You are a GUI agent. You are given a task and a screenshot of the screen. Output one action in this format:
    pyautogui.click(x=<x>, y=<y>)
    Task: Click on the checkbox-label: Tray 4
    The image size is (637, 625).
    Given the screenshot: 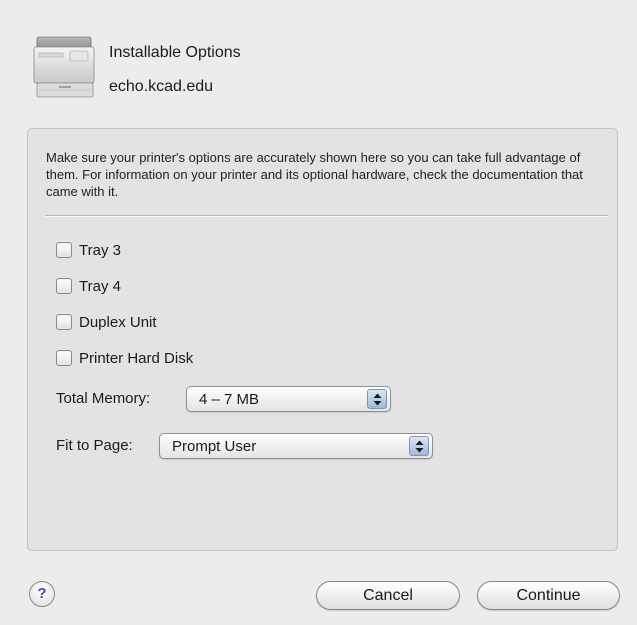 What is the action you would take?
    pyautogui.click(x=100, y=286)
    